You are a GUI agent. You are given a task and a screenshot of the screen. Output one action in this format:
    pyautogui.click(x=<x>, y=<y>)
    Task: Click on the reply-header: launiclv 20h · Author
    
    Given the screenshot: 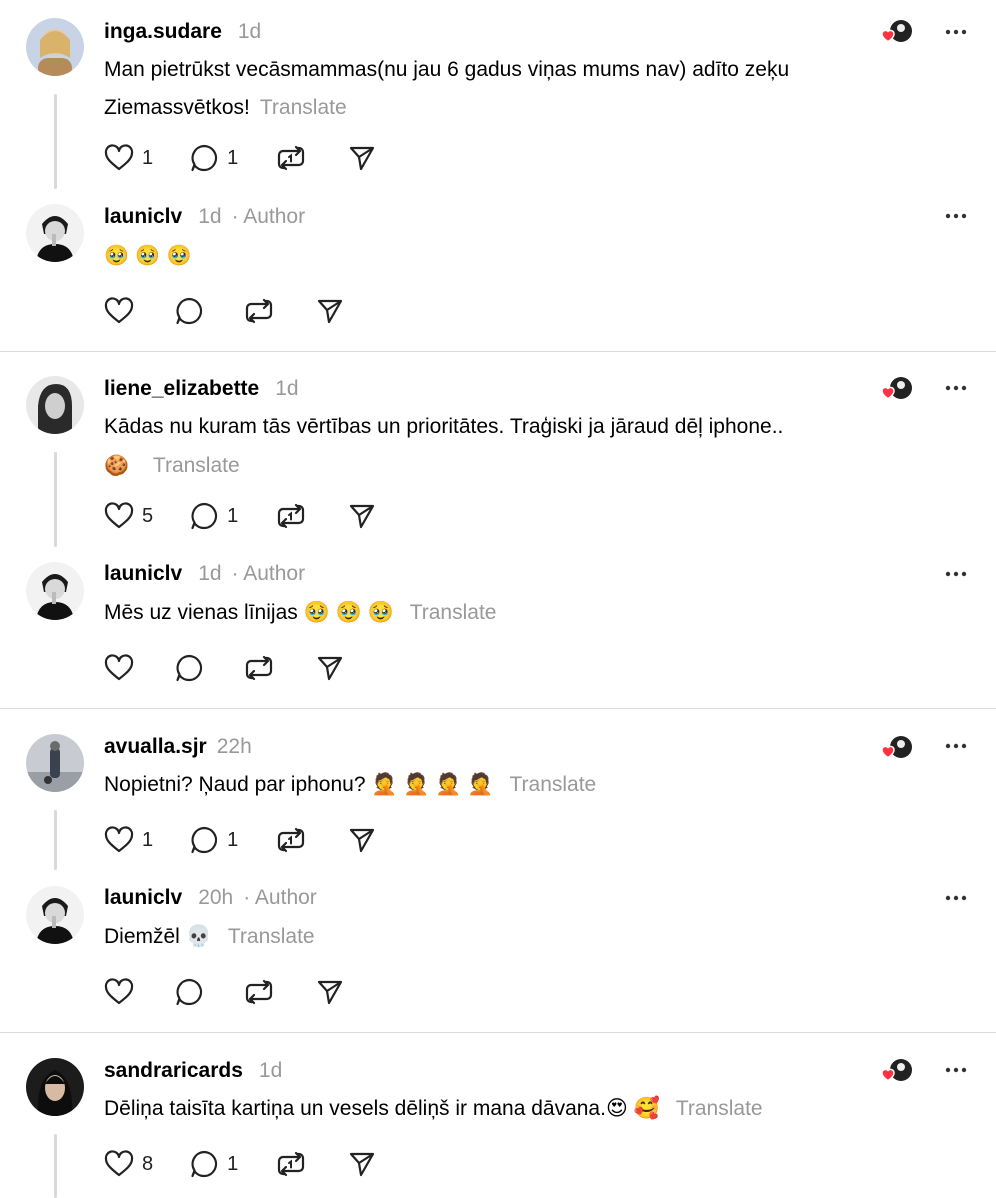 What is the action you would take?
    pyautogui.click(x=210, y=898)
    